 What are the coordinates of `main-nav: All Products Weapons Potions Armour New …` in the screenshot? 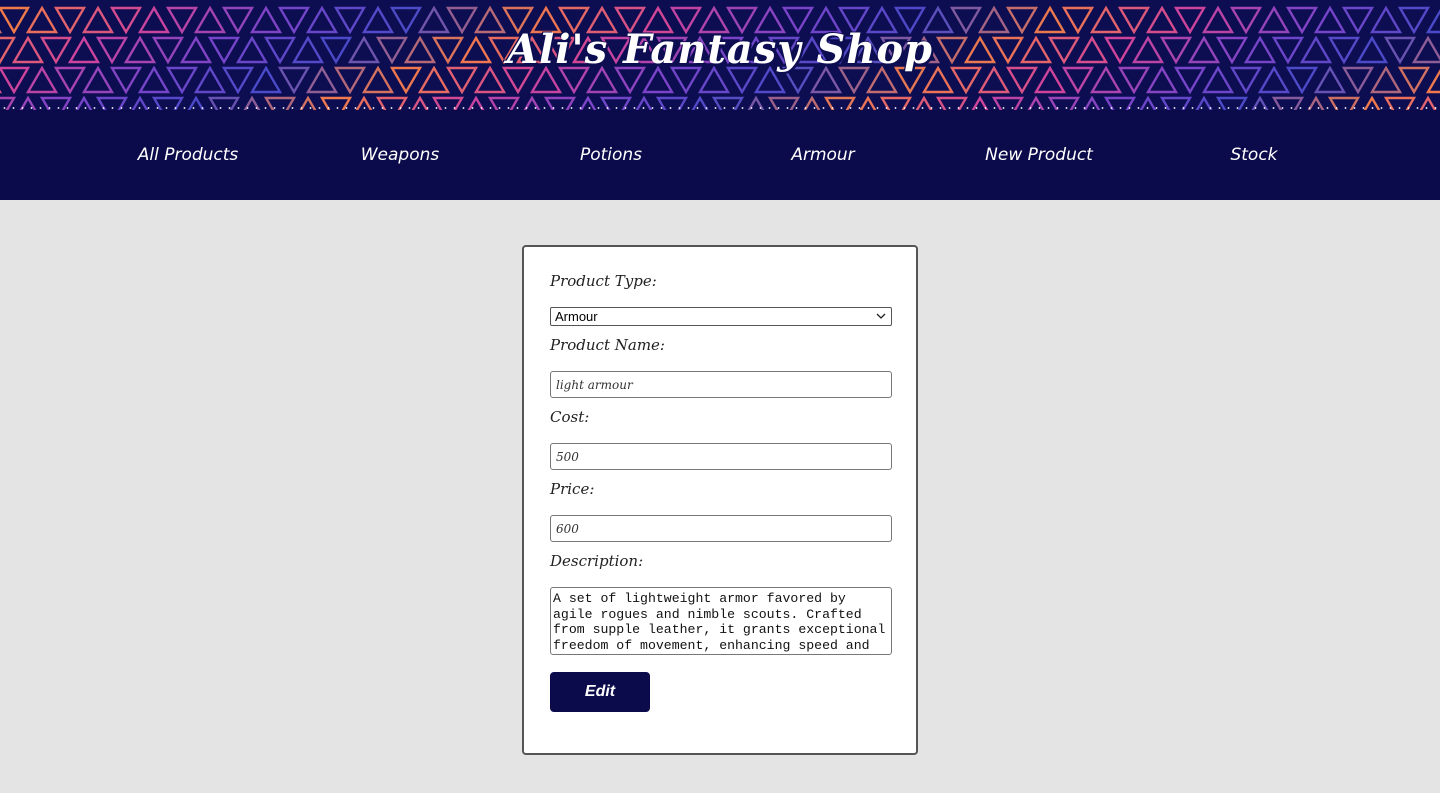 It's located at (720, 155).